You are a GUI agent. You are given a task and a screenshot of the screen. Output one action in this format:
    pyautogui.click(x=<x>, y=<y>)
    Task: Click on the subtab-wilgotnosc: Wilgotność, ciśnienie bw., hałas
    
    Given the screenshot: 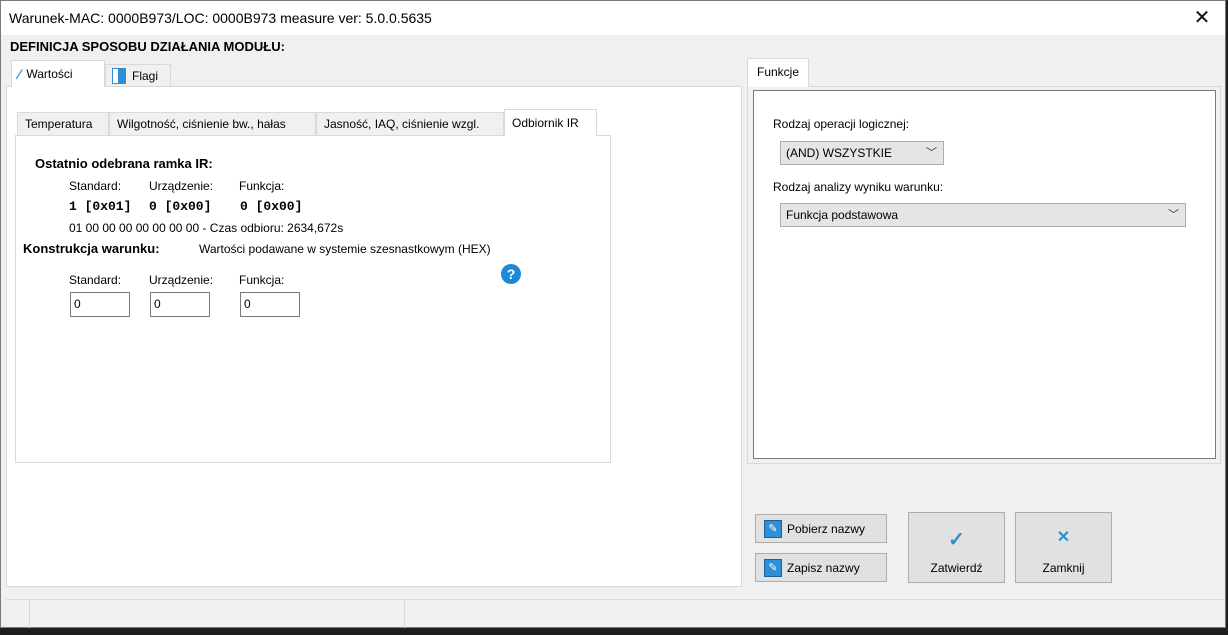 What is the action you would take?
    pyautogui.click(x=212, y=124)
    